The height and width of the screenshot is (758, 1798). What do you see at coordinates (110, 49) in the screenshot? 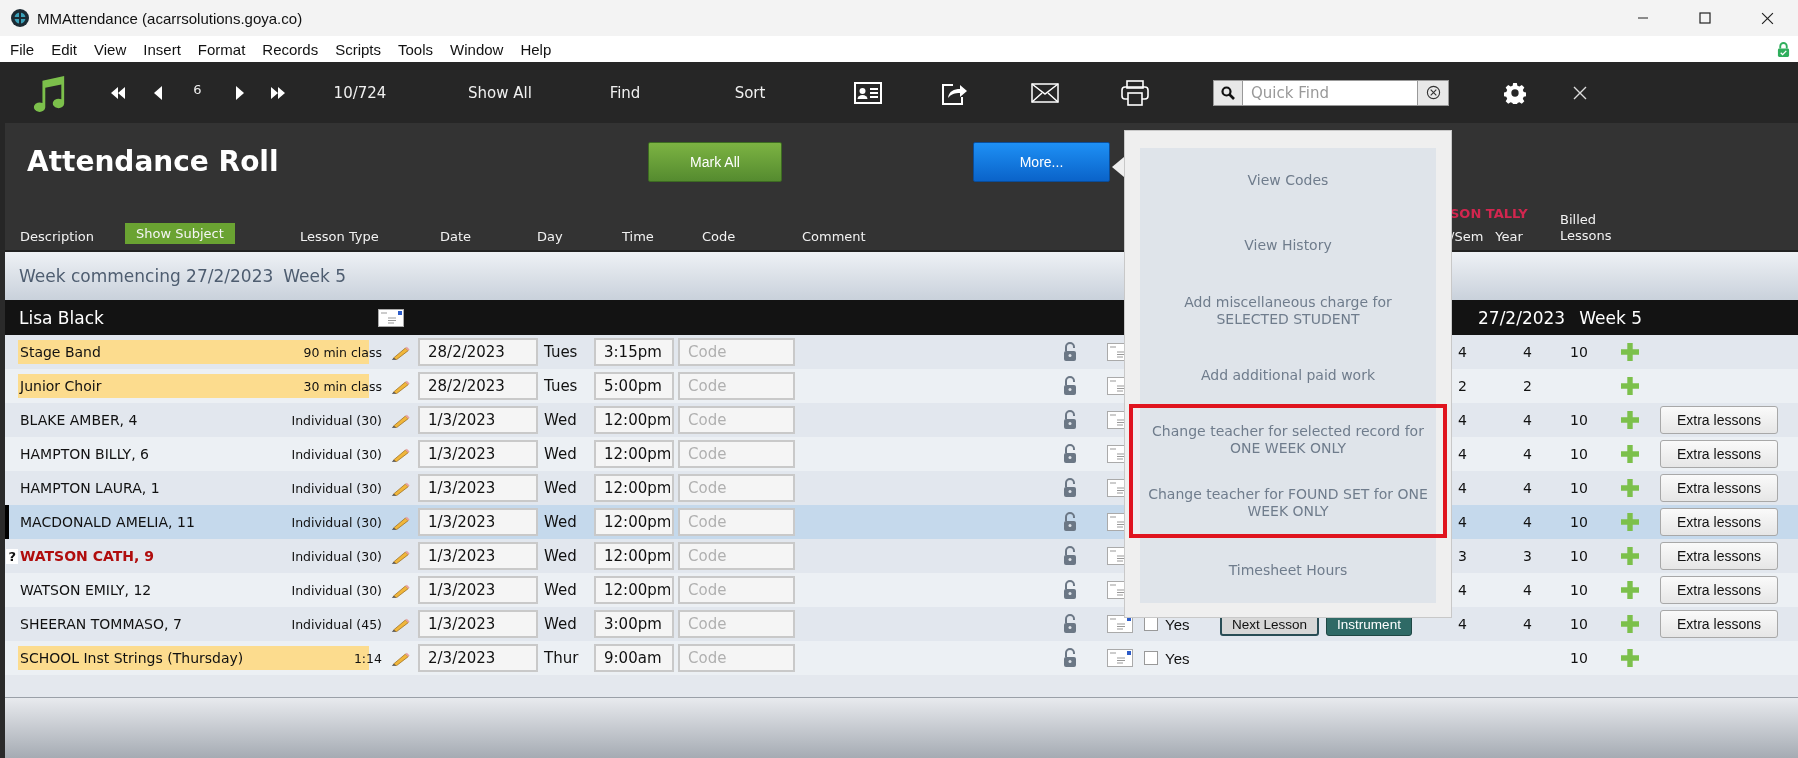
I see `menu-item: View` at bounding box center [110, 49].